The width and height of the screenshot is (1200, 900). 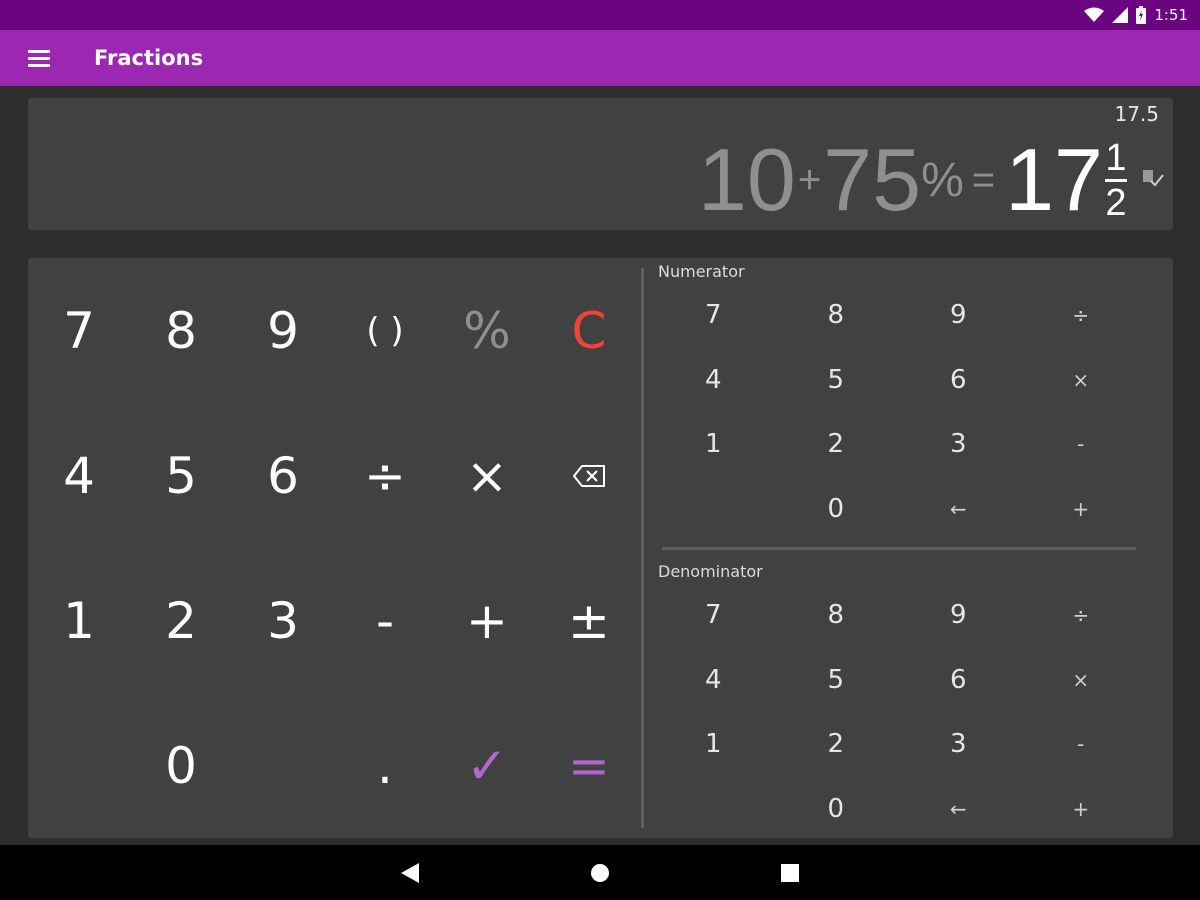 What do you see at coordinates (1116, 157) in the screenshot?
I see `result-numerator: 1` at bounding box center [1116, 157].